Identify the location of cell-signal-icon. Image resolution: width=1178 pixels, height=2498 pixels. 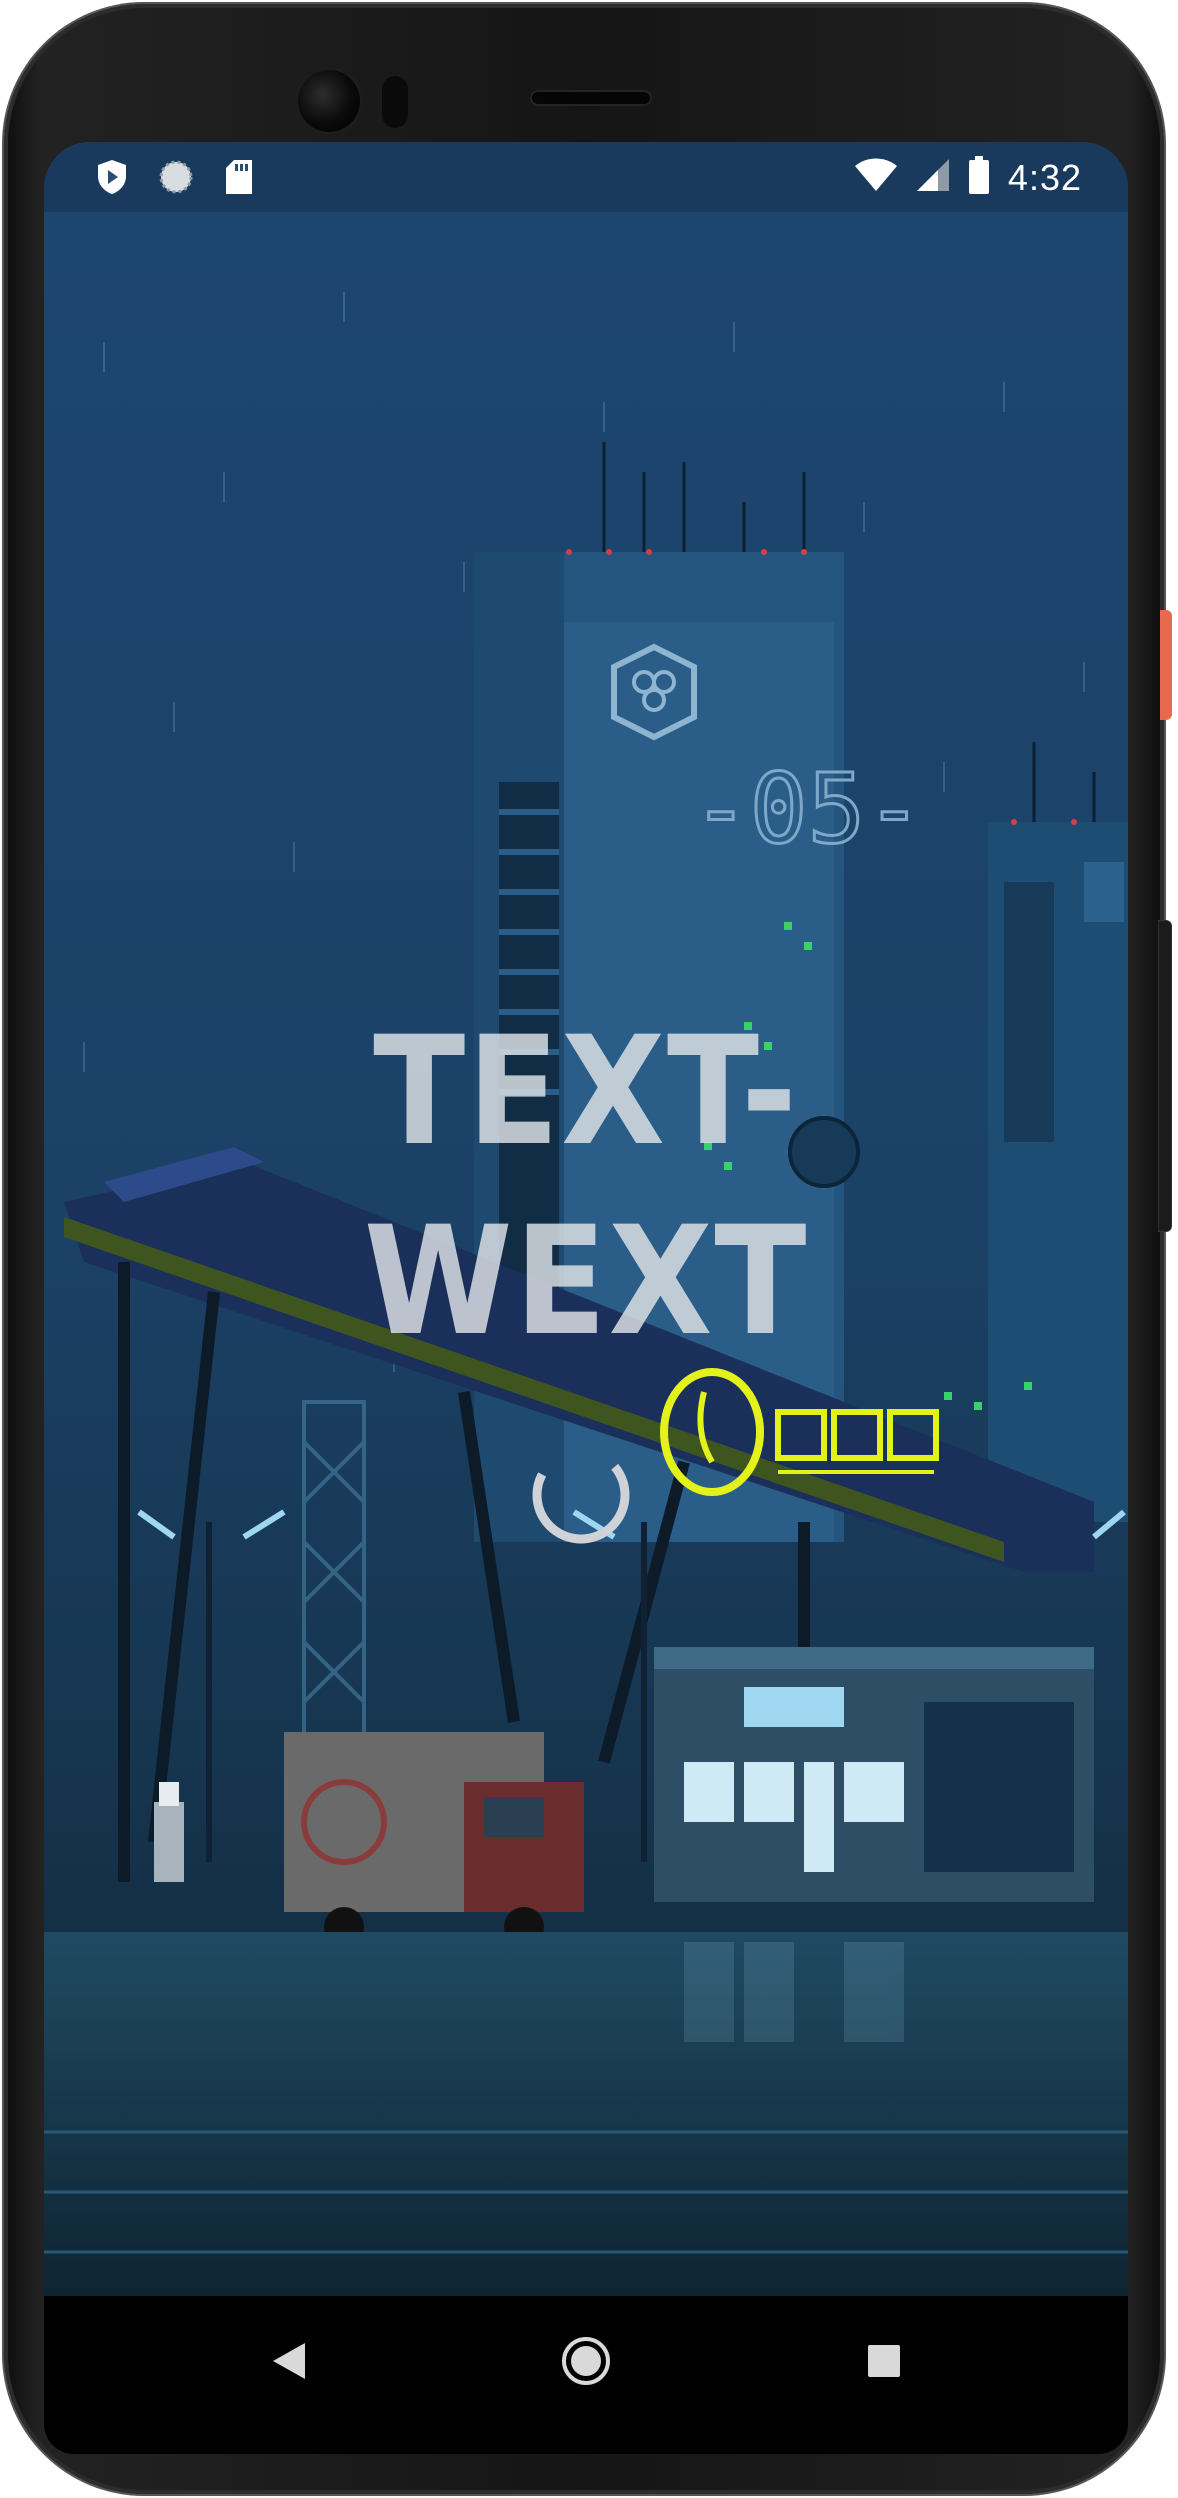
(933, 177).